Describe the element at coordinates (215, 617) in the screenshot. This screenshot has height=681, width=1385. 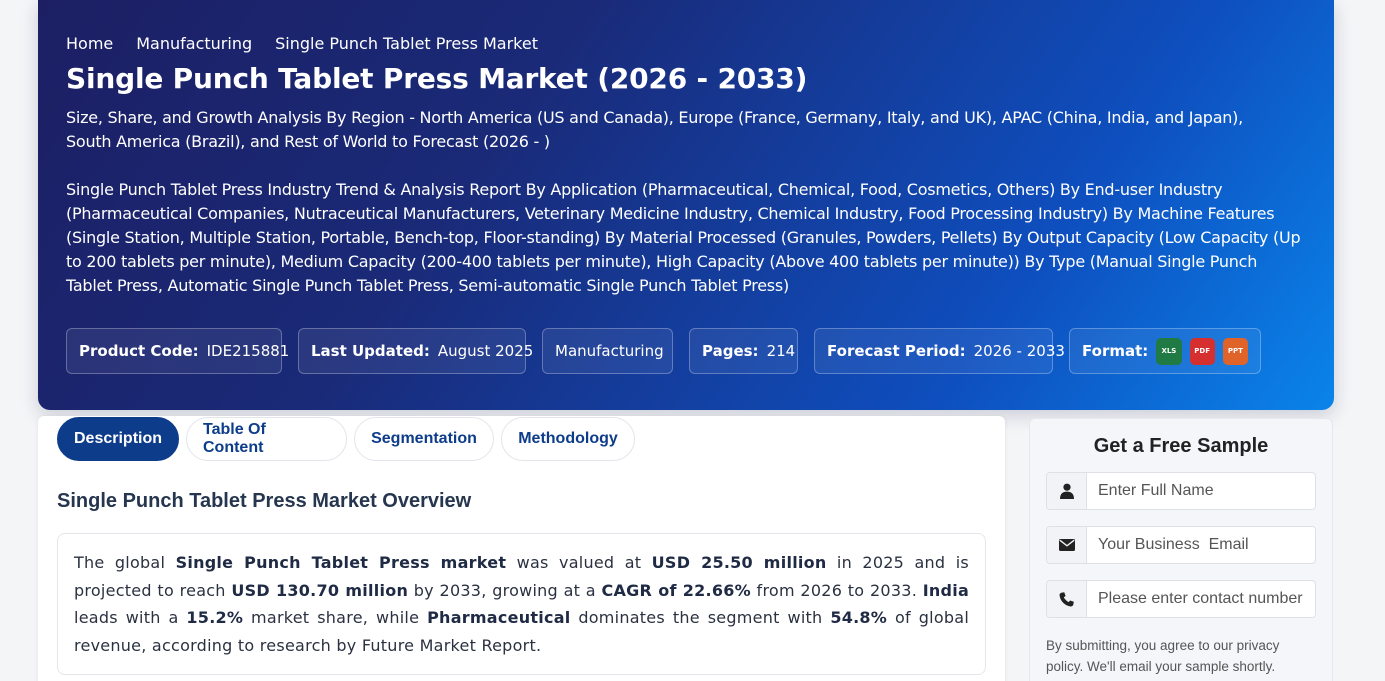
I see `summary-highlight: 15.2%` at that location.